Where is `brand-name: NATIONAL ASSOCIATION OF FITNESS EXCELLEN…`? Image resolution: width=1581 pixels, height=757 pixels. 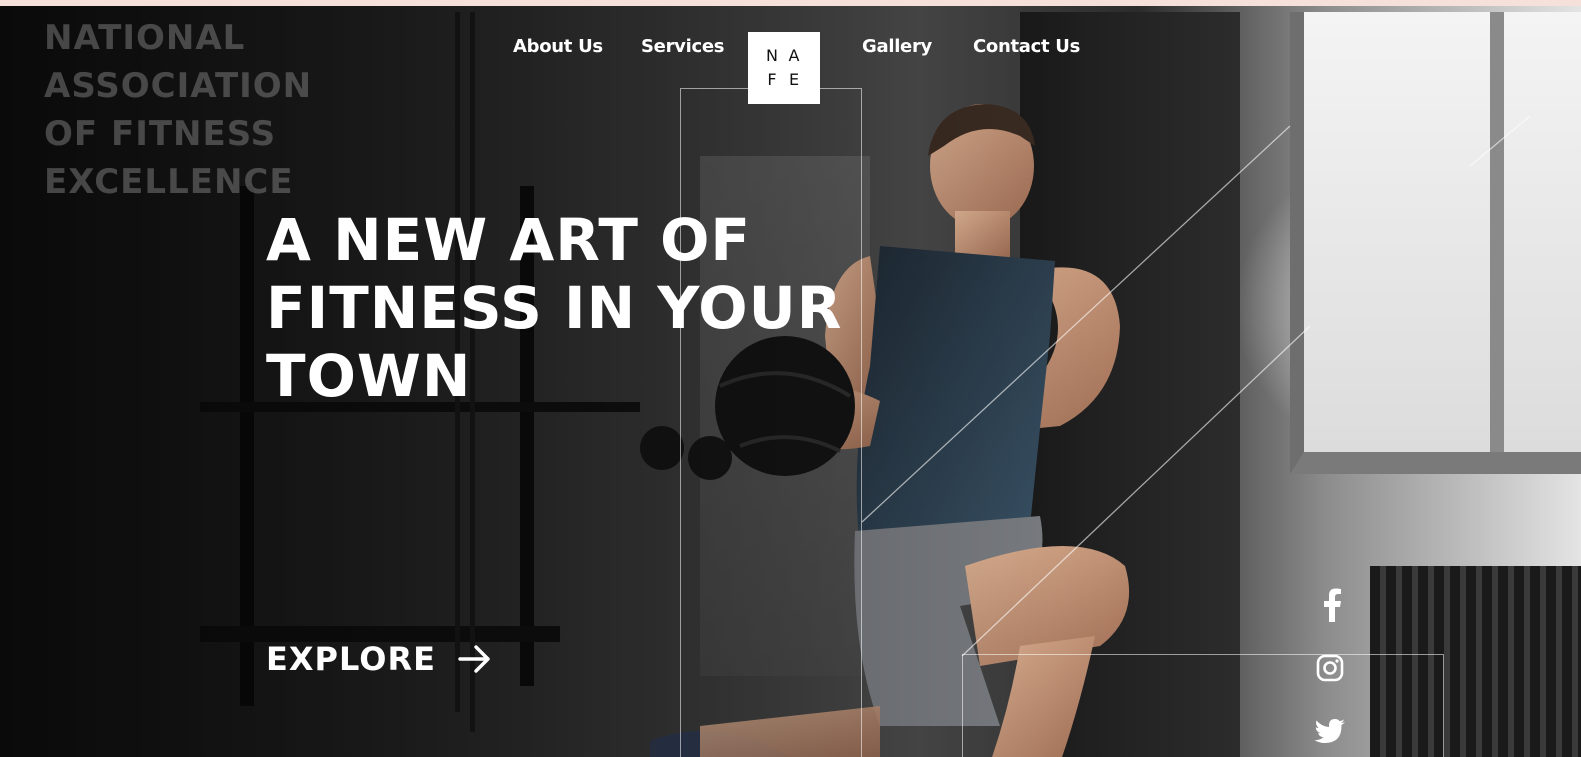
brand-name: NATIONAL ASSOCIATION OF FITNESS EXCELLEN… is located at coordinates (178, 110).